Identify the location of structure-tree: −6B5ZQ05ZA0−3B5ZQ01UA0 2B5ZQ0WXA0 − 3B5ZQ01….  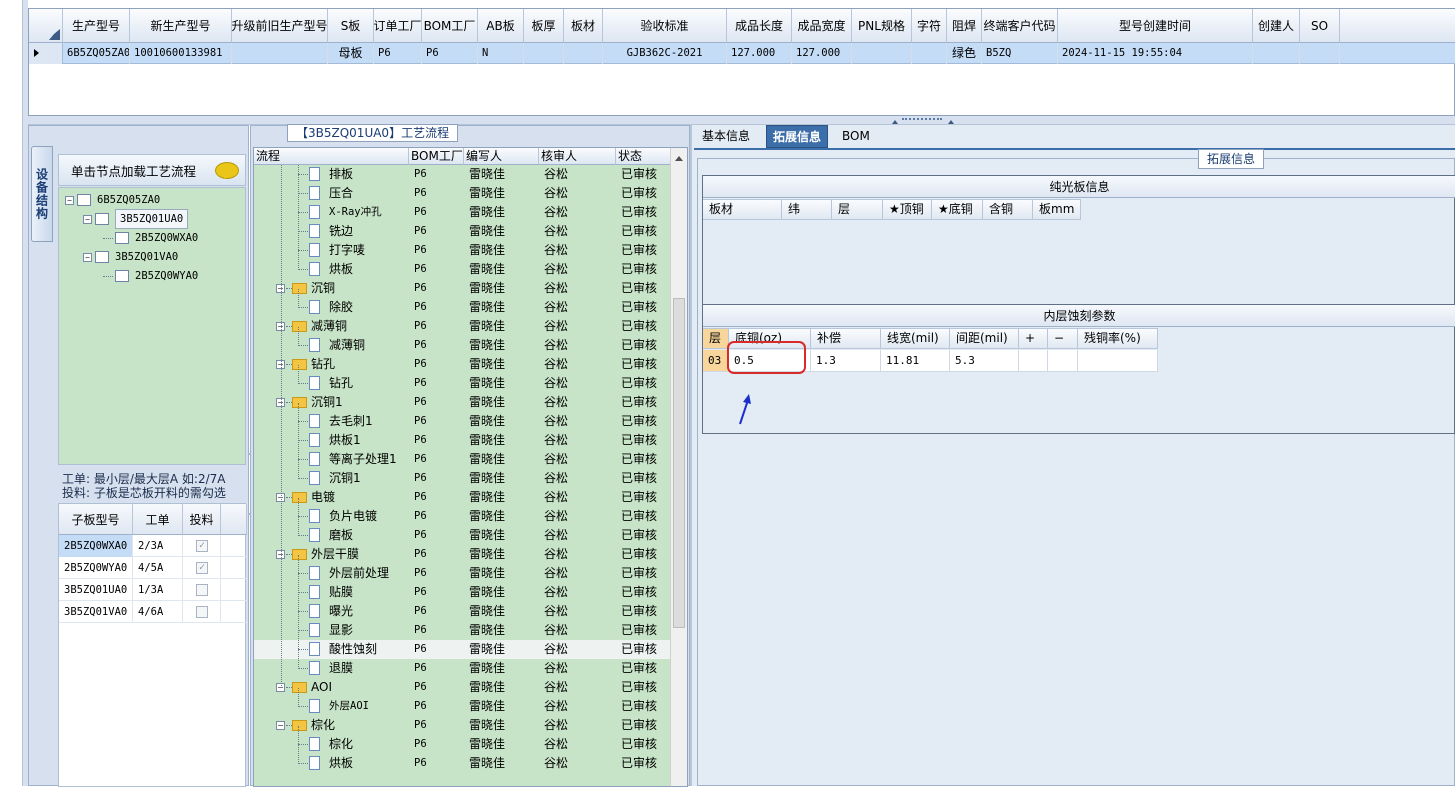
(152, 326).